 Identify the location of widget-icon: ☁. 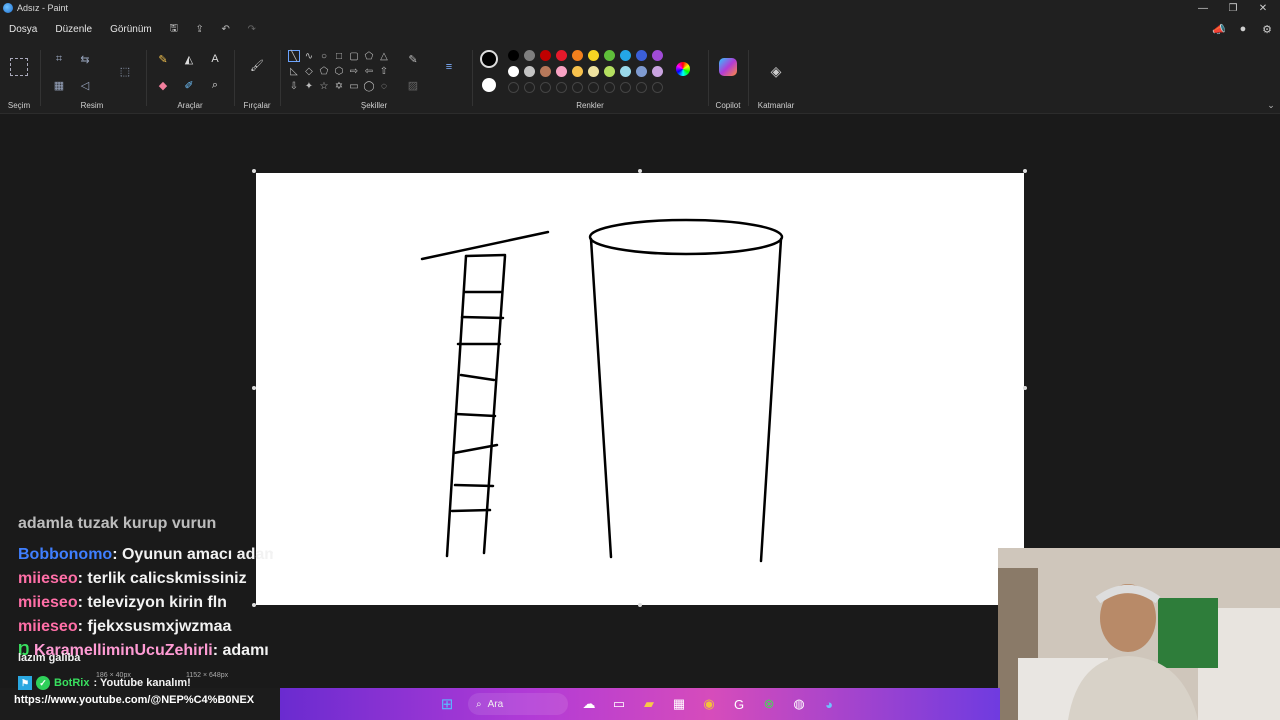
(589, 704).